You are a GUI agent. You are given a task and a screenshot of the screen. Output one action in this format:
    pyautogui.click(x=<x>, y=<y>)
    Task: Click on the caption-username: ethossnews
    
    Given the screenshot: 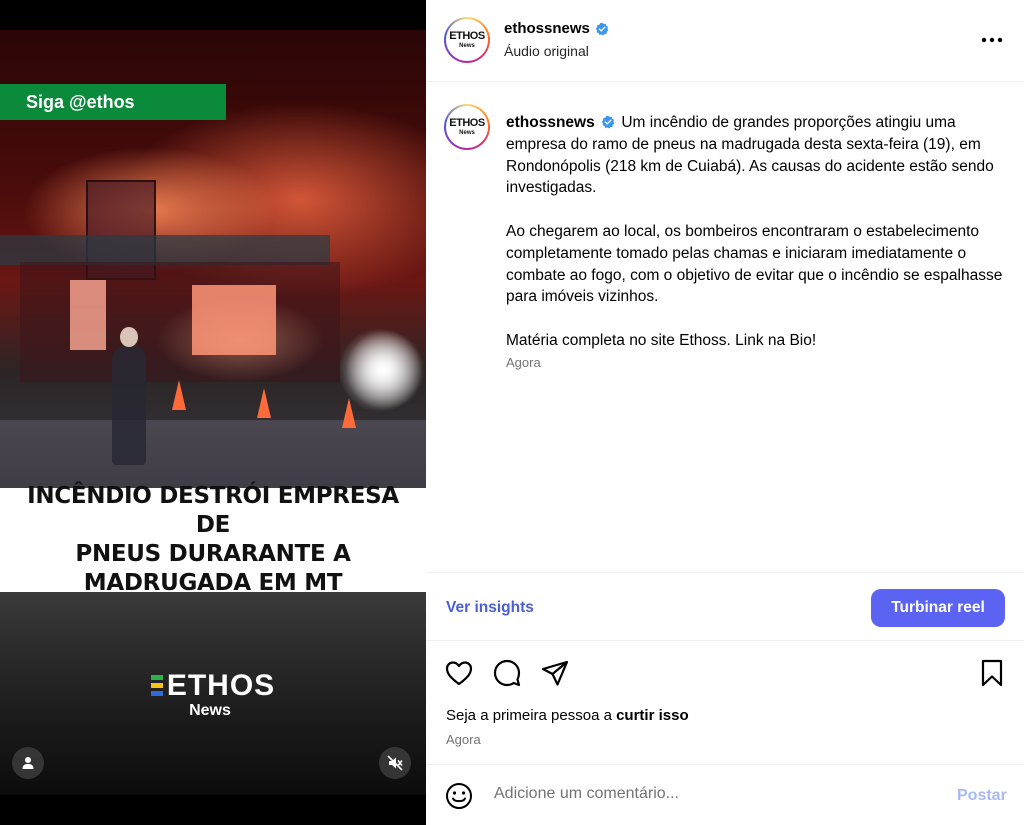 What is the action you would take?
    pyautogui.click(x=550, y=122)
    